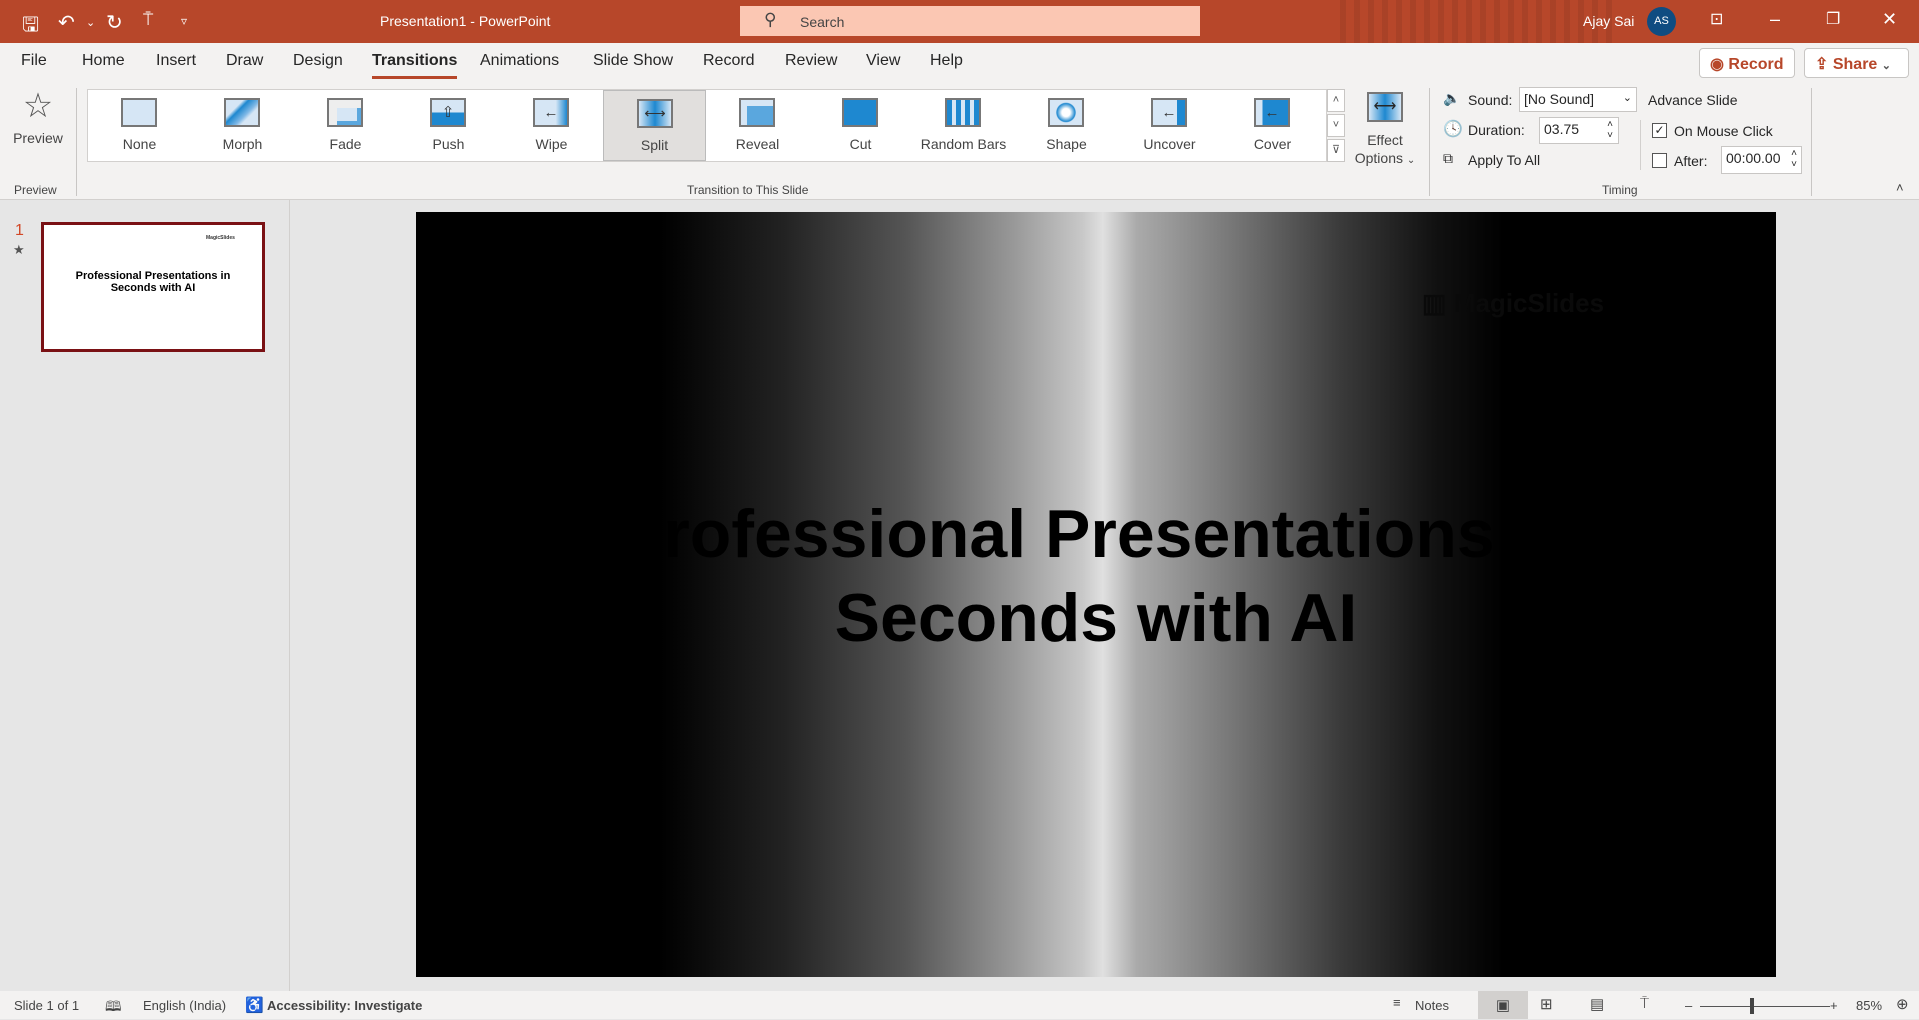 Image resolution: width=1919 pixels, height=1020 pixels. Describe the element at coordinates (883, 61) in the screenshot. I see `tab-view: View` at that location.